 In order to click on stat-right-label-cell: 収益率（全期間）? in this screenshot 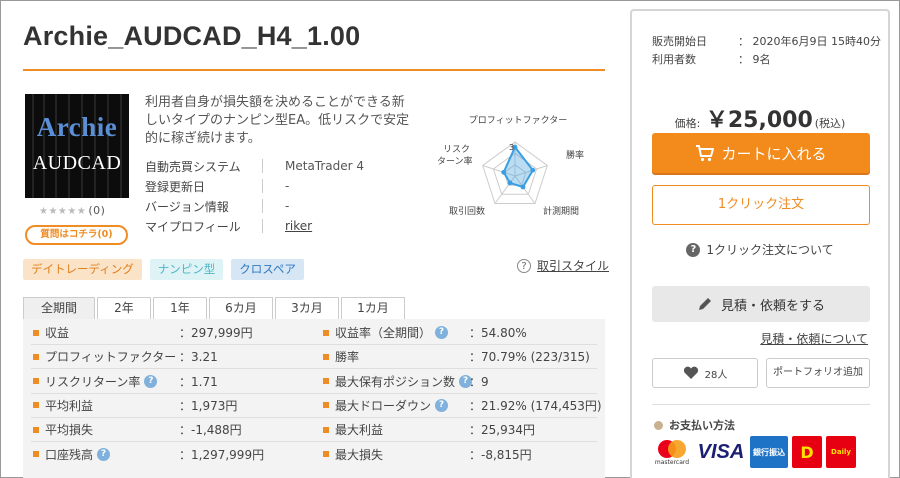, I will do `click(386, 332)`.